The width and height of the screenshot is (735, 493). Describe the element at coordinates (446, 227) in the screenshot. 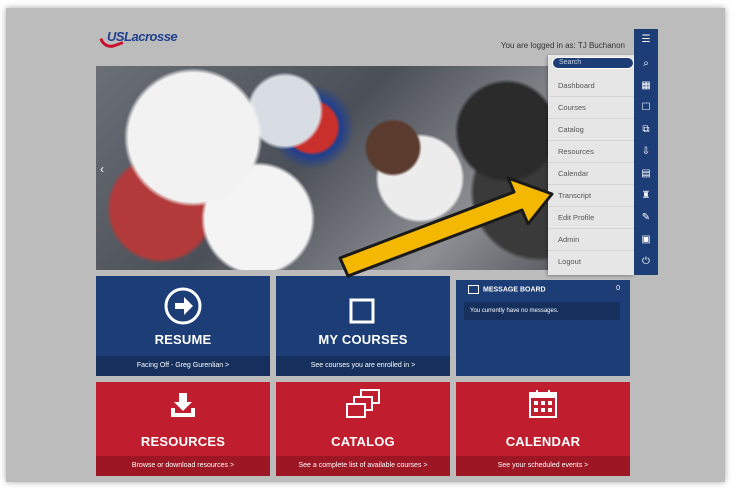

I see `annotation-arrow` at that location.